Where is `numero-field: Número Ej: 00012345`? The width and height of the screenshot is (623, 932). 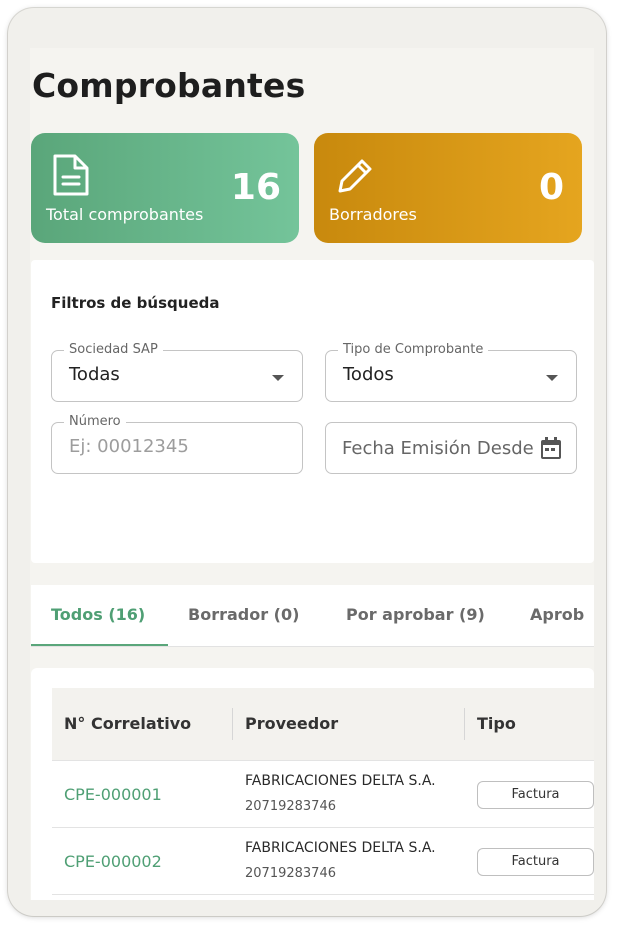 numero-field: Número Ej: 00012345 is located at coordinates (177, 444).